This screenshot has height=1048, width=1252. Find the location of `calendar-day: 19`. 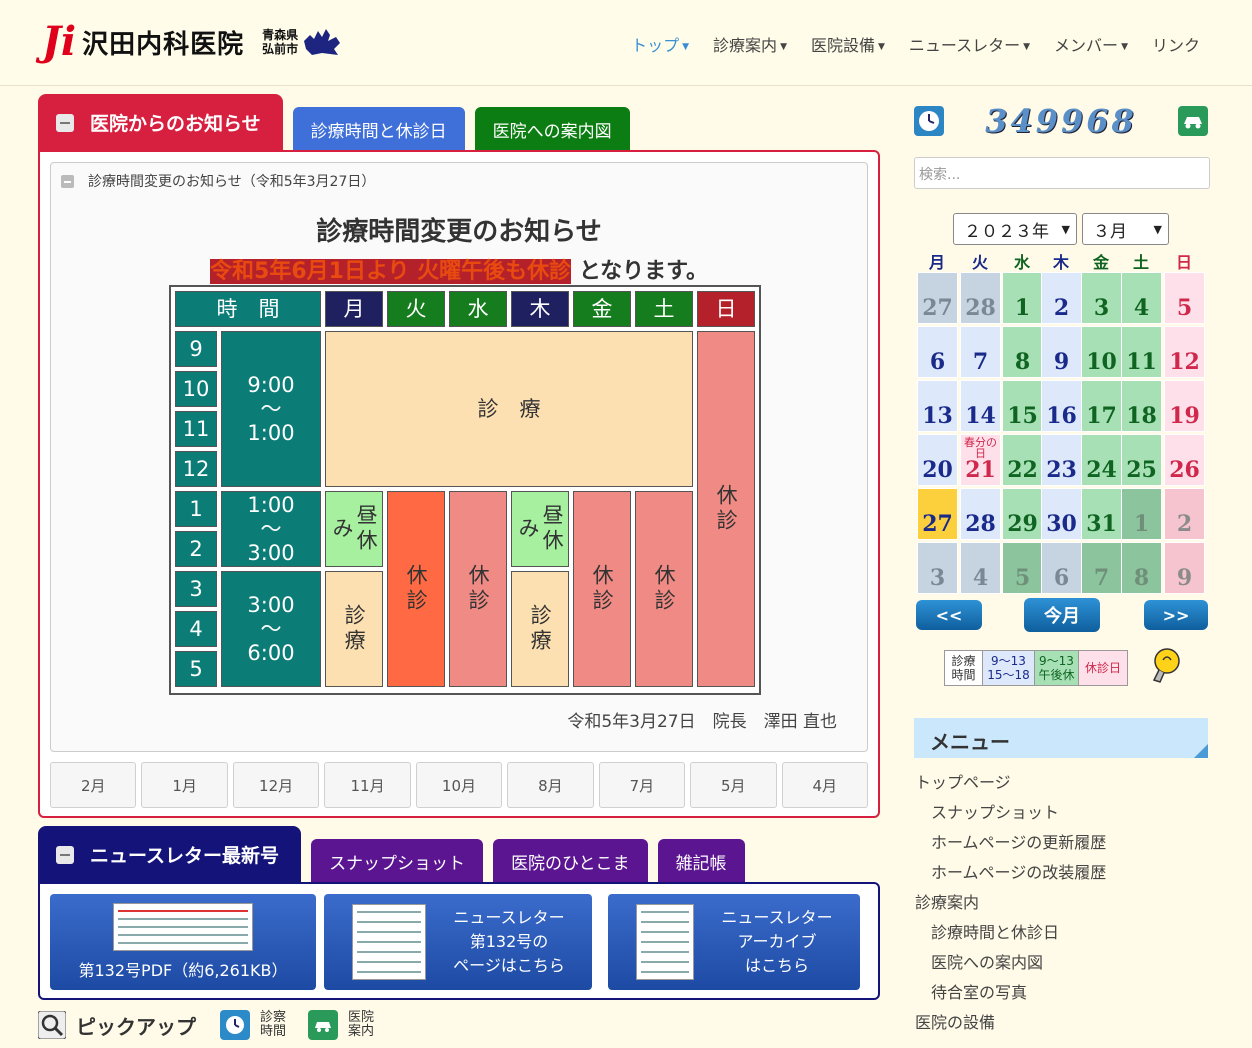

calendar-day: 19 is located at coordinates (1184, 406).